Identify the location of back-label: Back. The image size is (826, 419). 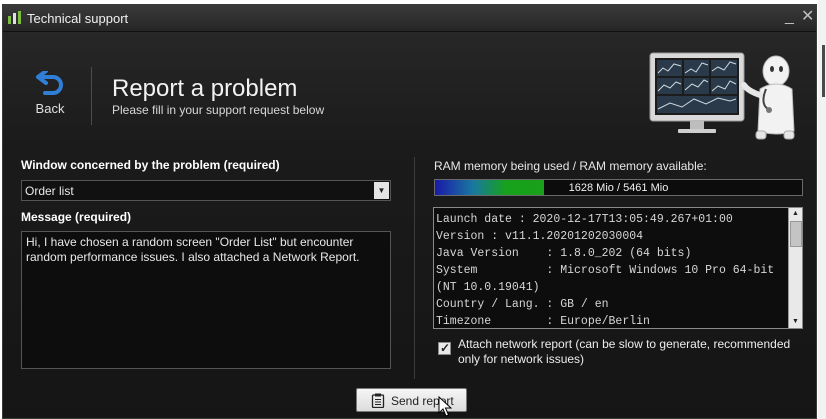
(50, 108).